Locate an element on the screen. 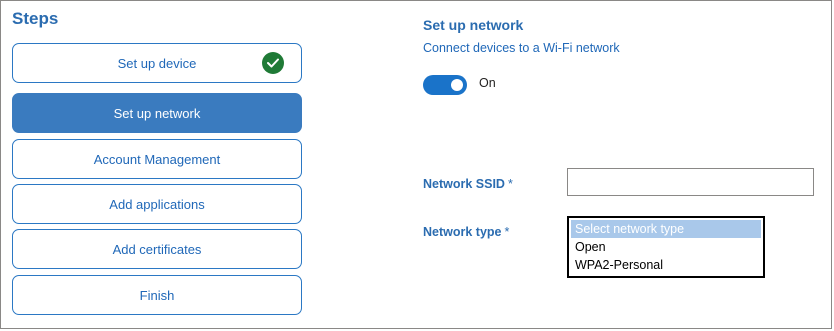  label-text: Network type is located at coordinates (462, 232).